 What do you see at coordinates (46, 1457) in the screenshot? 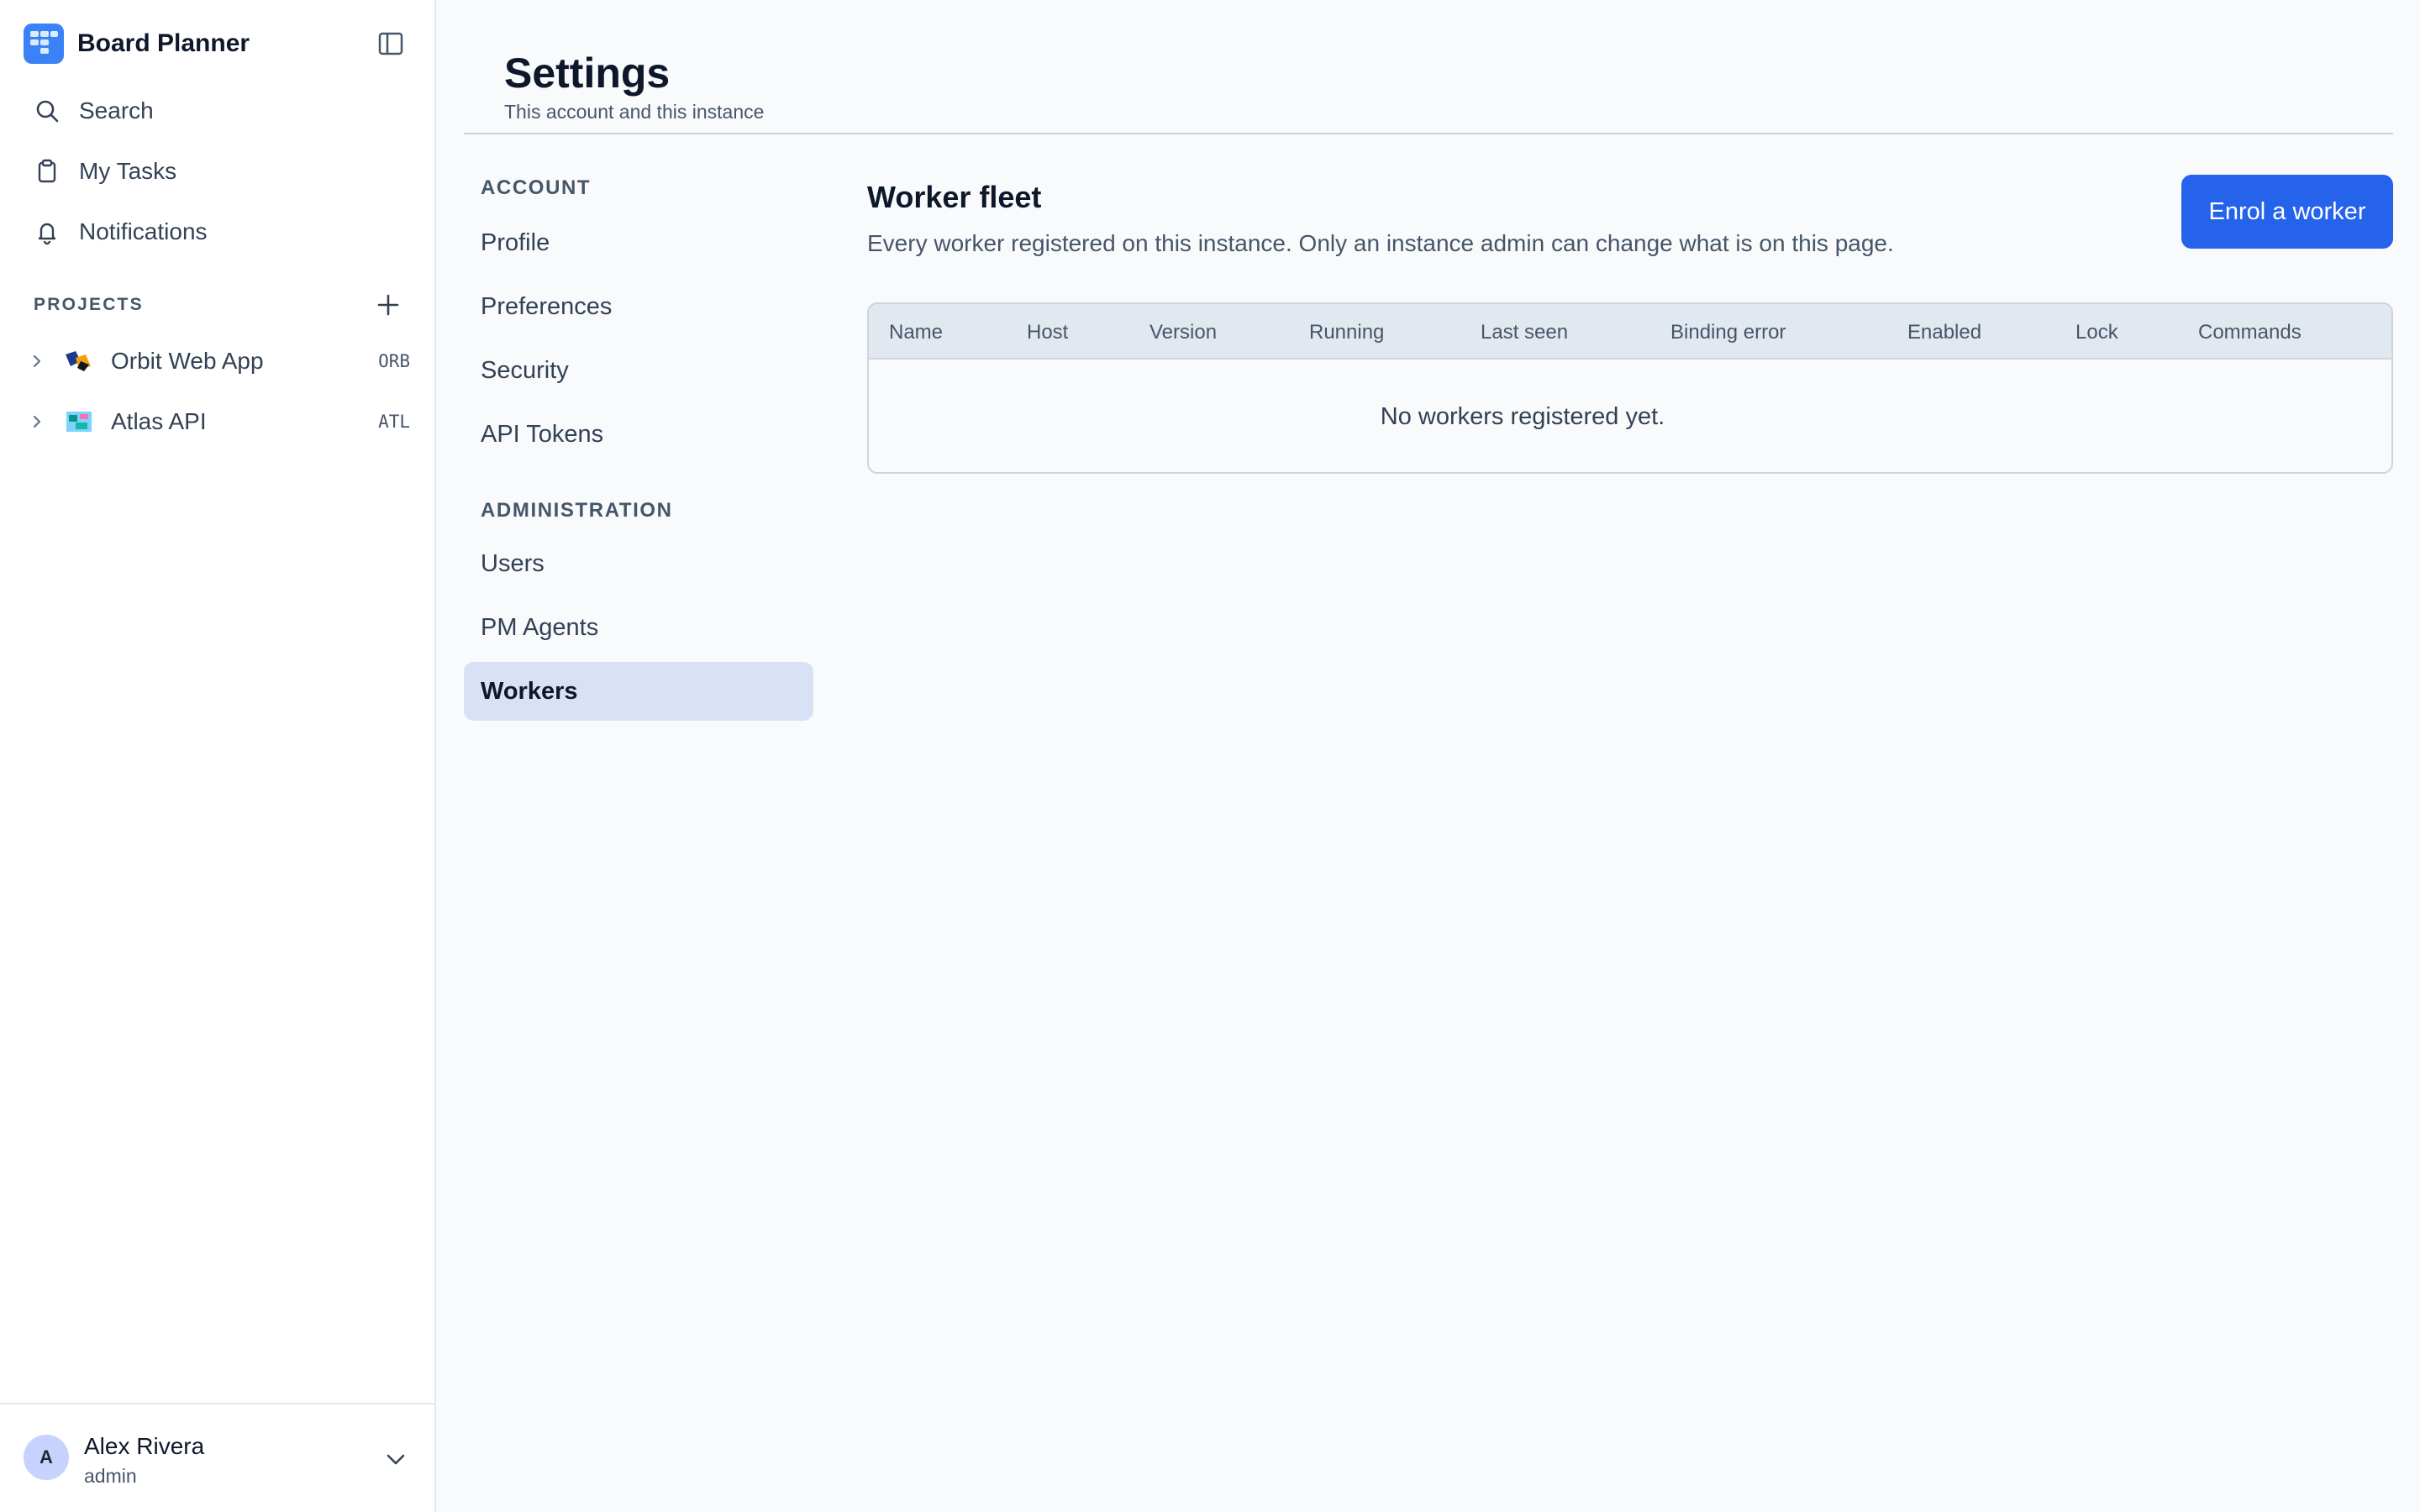
I see `avatar: A` at bounding box center [46, 1457].